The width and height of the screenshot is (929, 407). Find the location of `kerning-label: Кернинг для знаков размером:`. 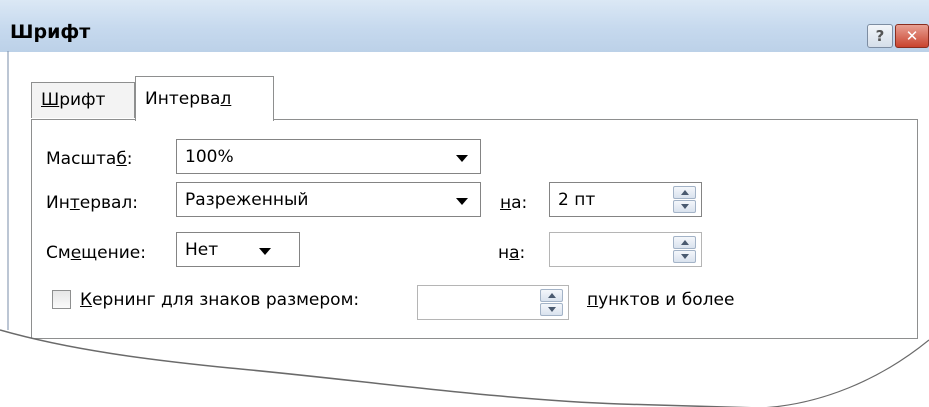

kerning-label: Кернинг для знаков размером: is located at coordinates (220, 300).